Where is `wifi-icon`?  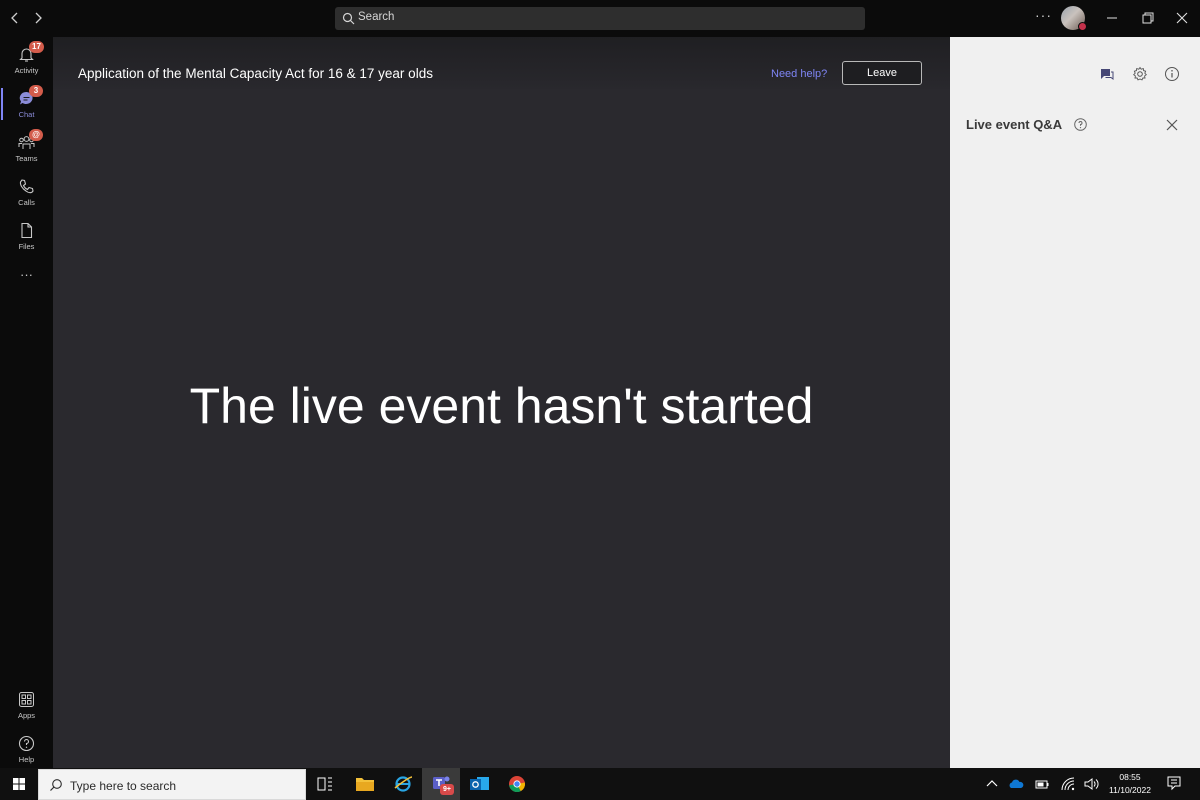
wifi-icon is located at coordinates (1068, 784).